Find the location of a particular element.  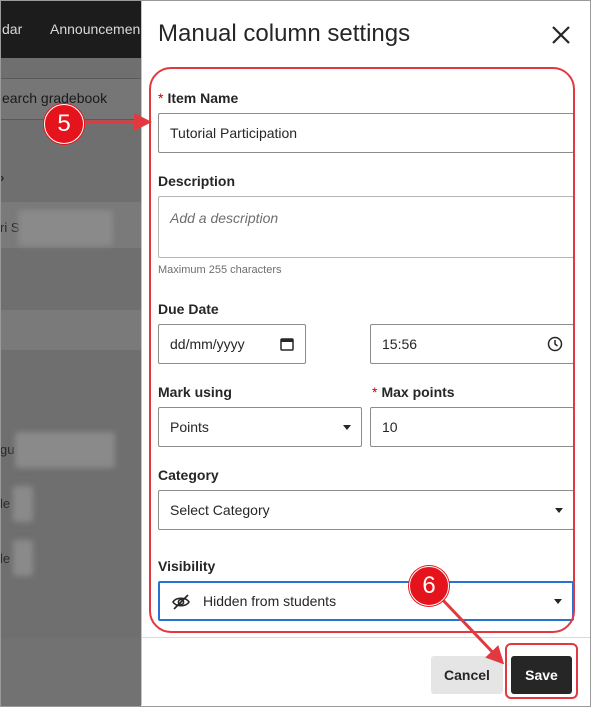

due-date-input: dd/mm/yyyy is located at coordinates (232, 344).